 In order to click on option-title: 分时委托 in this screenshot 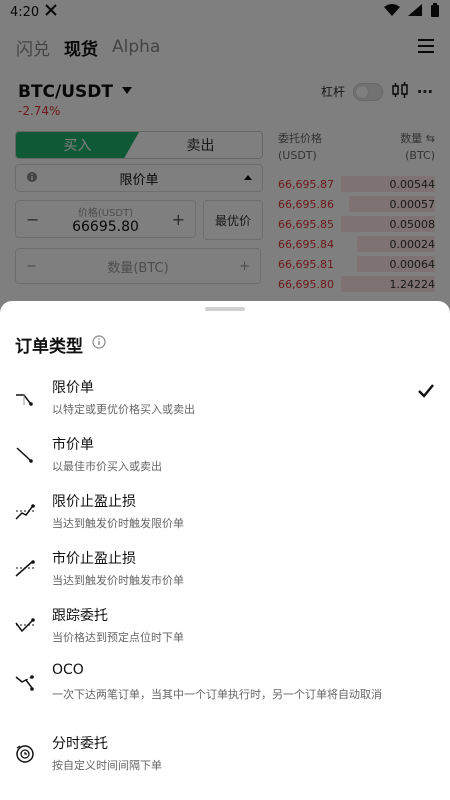, I will do `click(80, 744)`.